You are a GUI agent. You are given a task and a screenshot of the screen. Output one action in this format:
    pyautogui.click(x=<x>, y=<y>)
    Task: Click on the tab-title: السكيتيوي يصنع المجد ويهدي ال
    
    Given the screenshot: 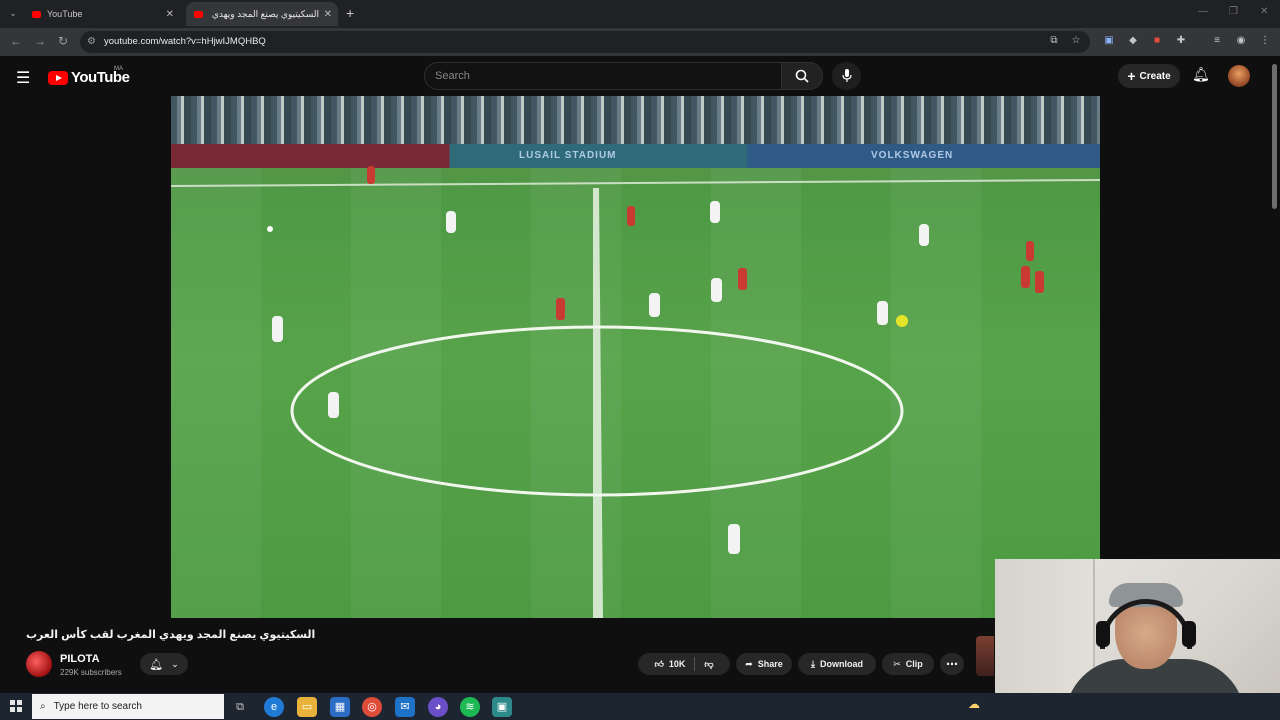 What is the action you would take?
    pyautogui.click(x=264, y=13)
    